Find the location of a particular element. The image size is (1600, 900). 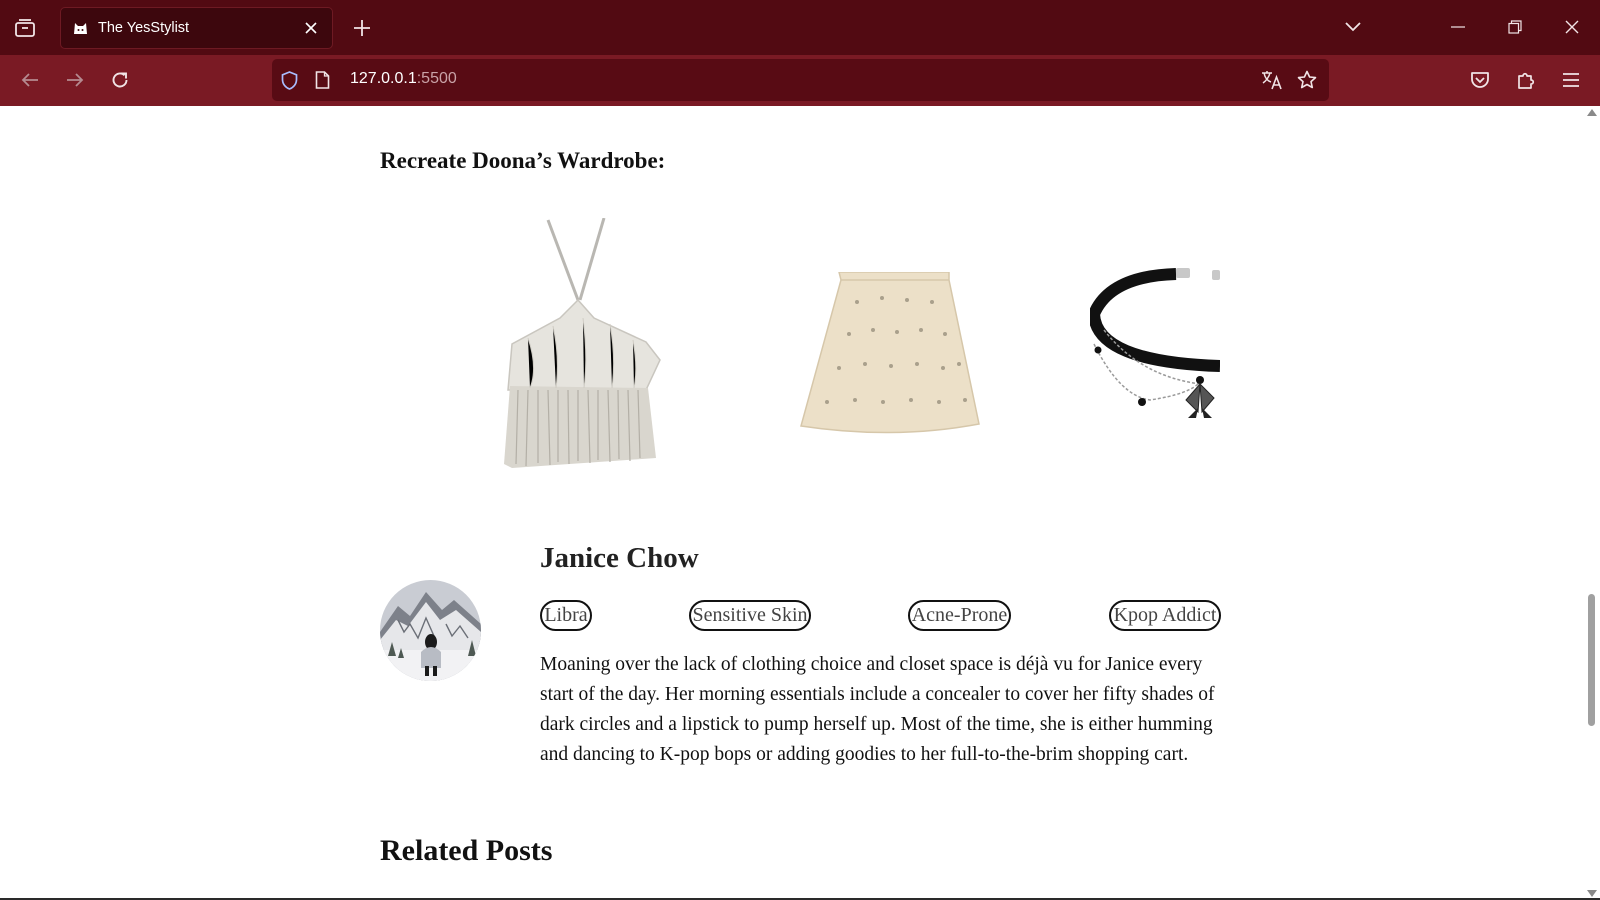

translate-icon is located at coordinates (1272, 80).